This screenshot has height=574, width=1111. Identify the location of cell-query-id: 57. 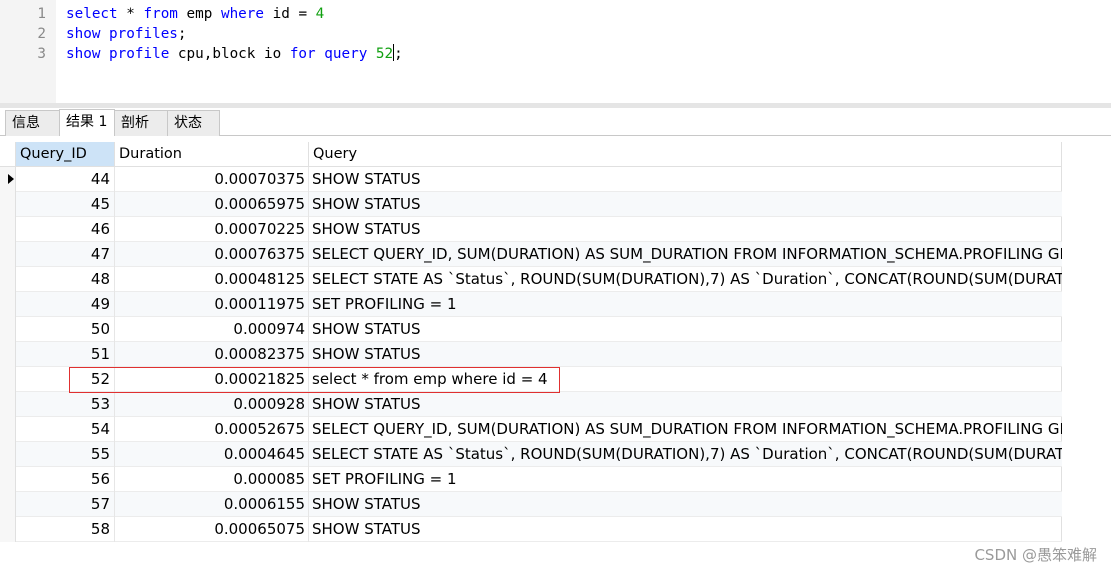
(65, 504).